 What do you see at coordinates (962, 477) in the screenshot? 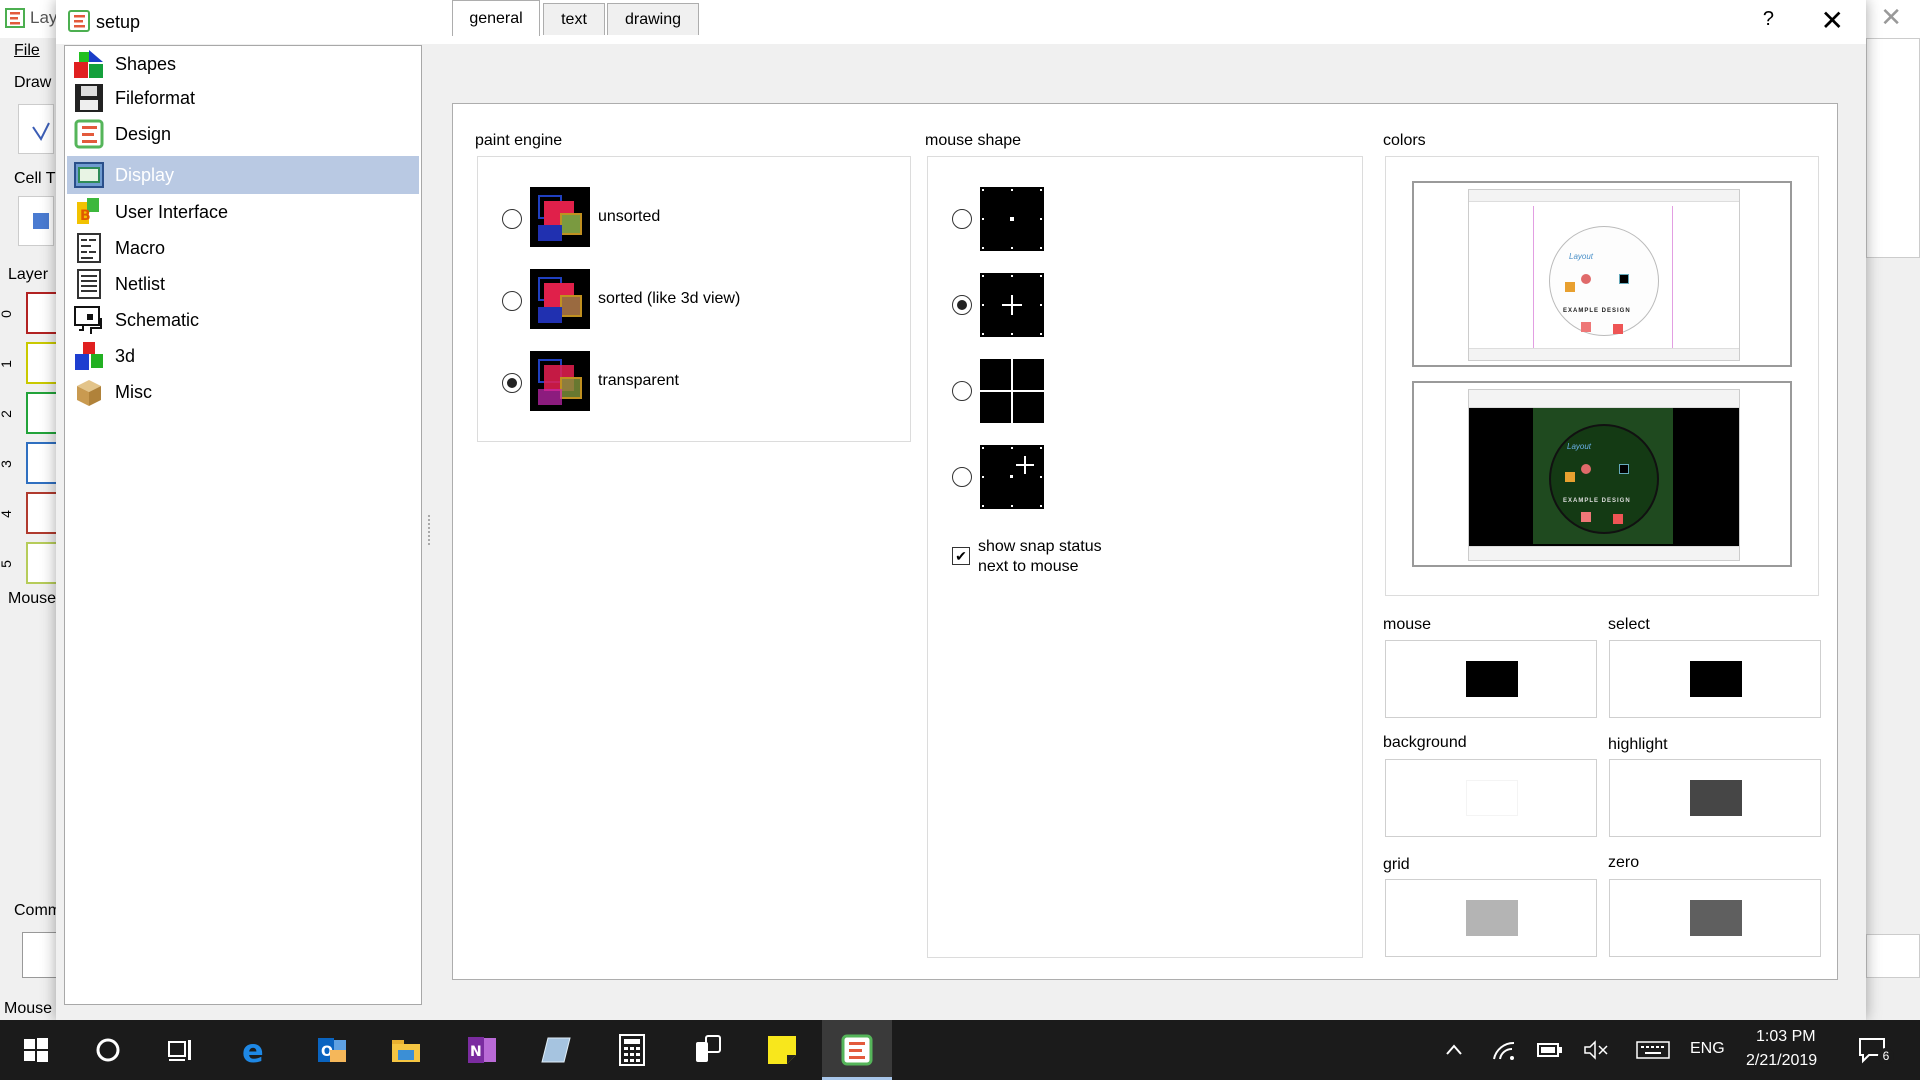
I see `mouse-shape-offset-cross-radio` at bounding box center [962, 477].